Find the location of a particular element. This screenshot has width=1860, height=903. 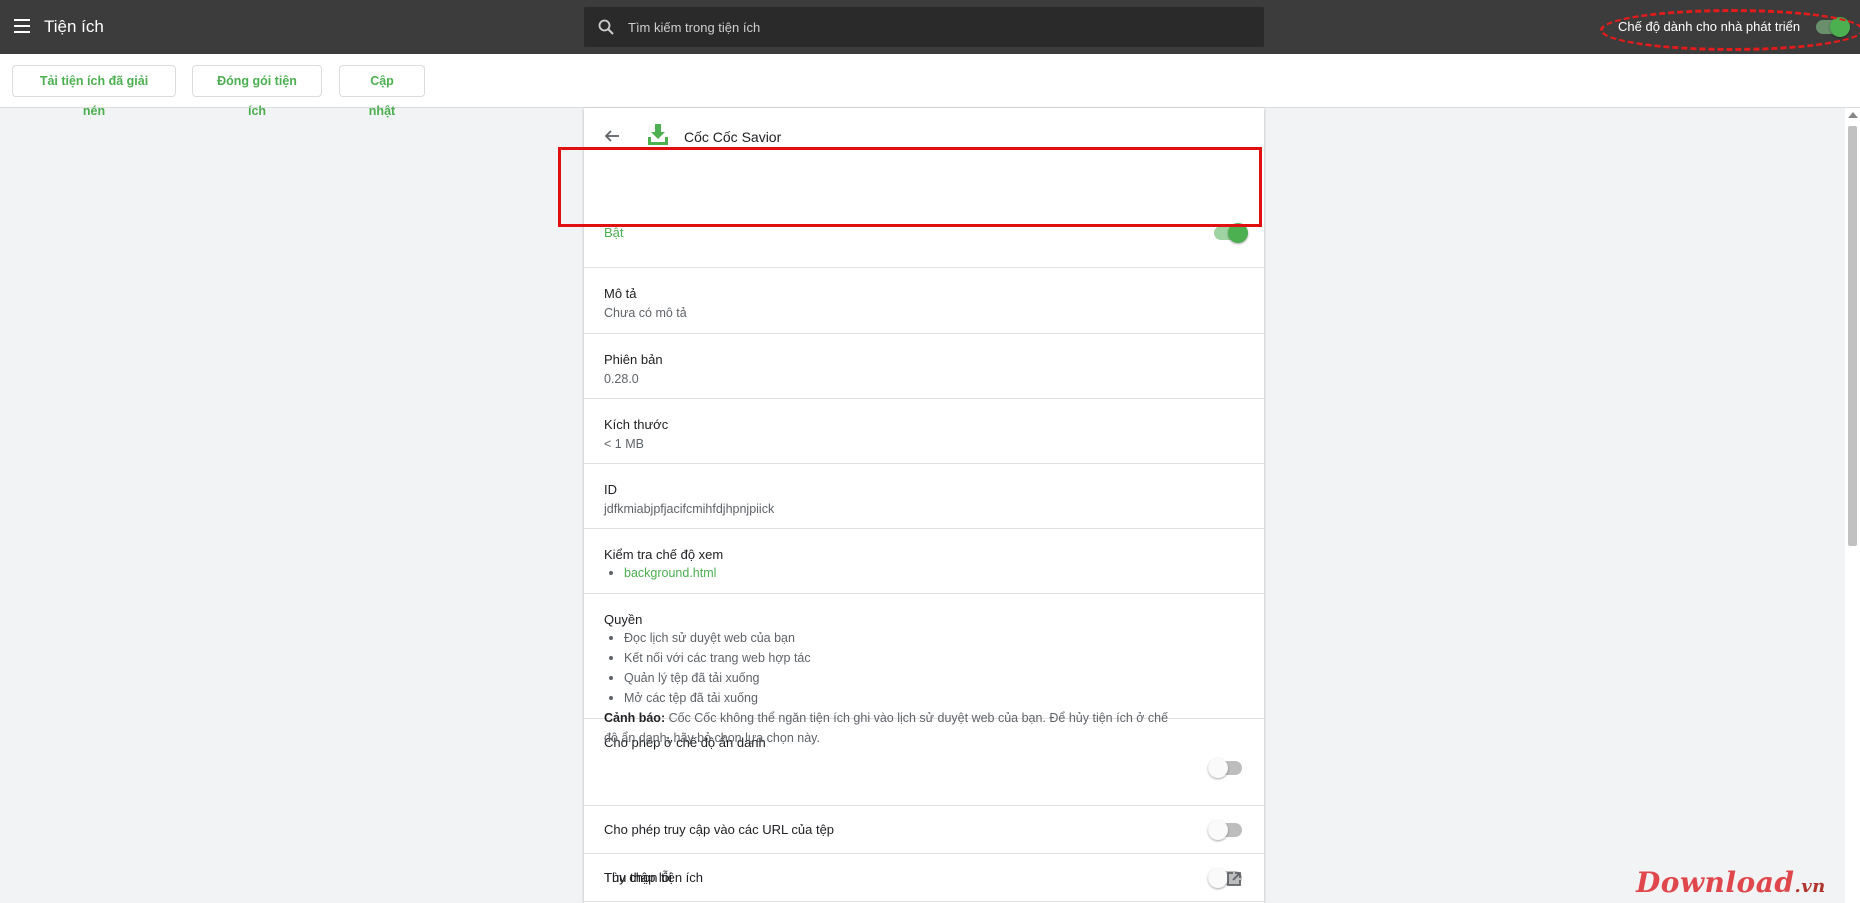

file-urls-label: Cho phép truy cập vào các URL của tệp is located at coordinates (719, 829).